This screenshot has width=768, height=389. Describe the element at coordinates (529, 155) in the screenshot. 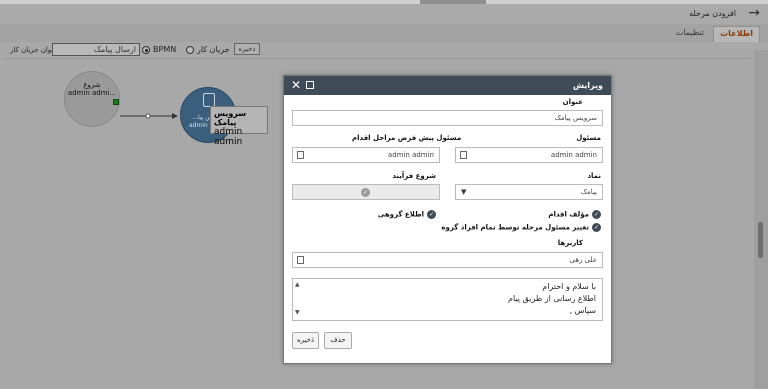

I see `responsible-field: admin admin` at that location.